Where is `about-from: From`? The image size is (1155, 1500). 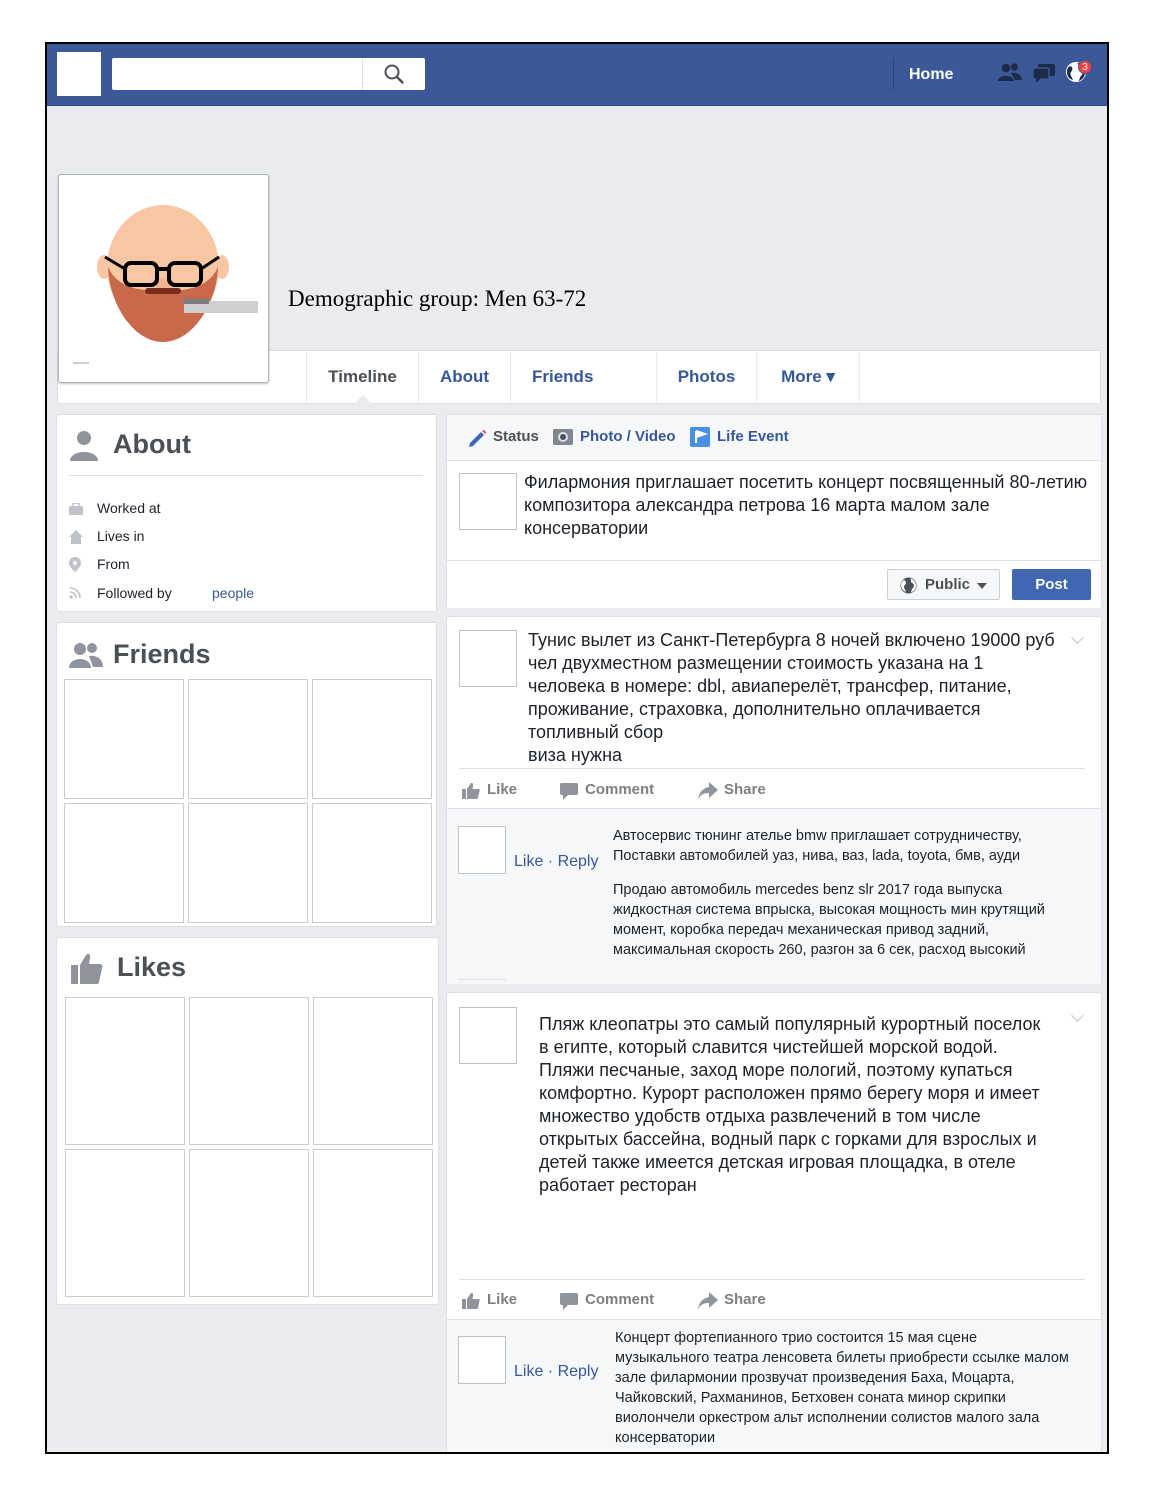
about-from: From is located at coordinates (113, 564).